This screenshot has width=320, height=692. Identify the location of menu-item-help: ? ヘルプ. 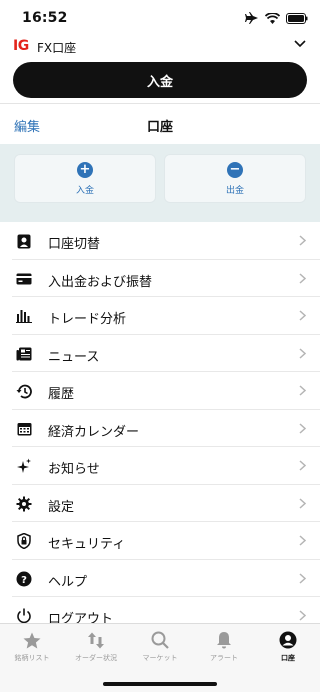
(166, 578).